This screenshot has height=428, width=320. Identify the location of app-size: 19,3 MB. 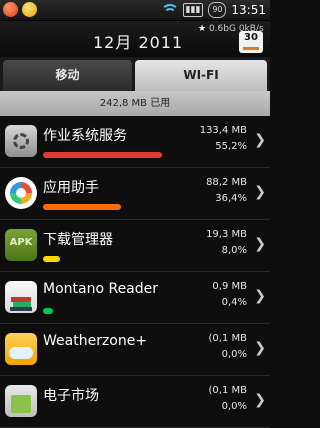
(226, 234).